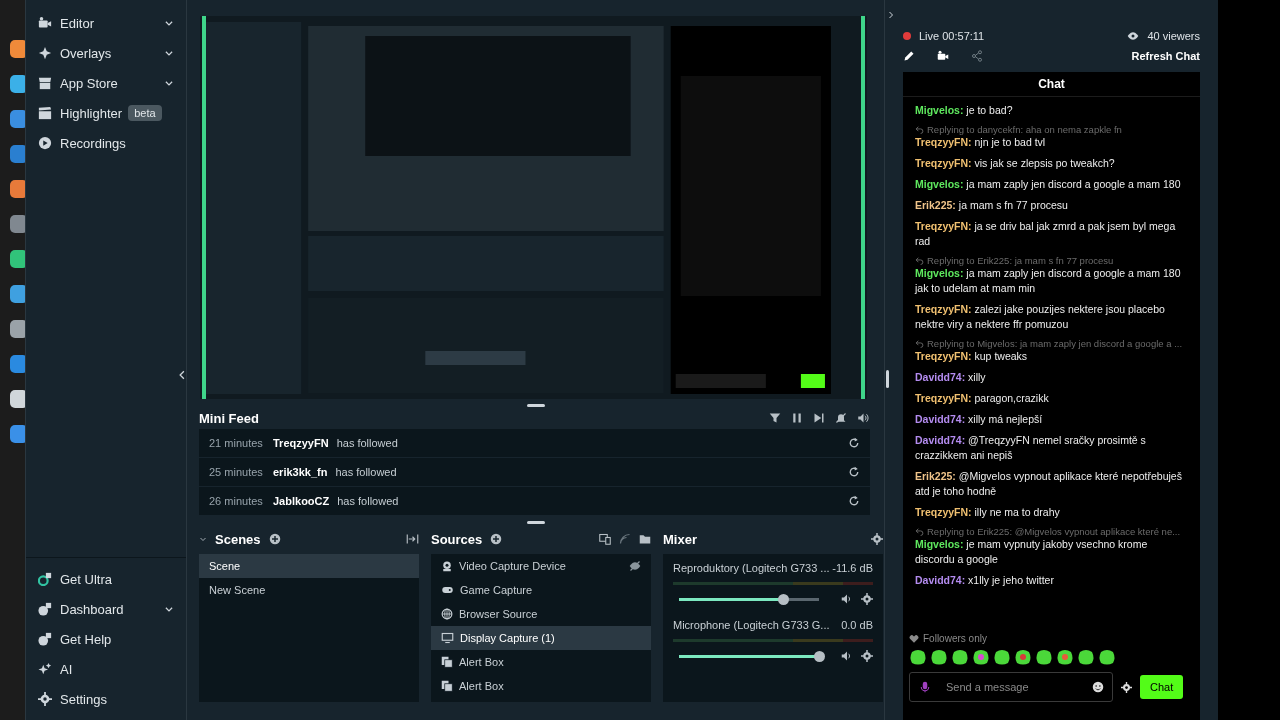 This screenshot has width=1280, height=720. I want to click on reply-context: Replying to danycekfn: aha on nema zapkle fn, so click(1024, 129).